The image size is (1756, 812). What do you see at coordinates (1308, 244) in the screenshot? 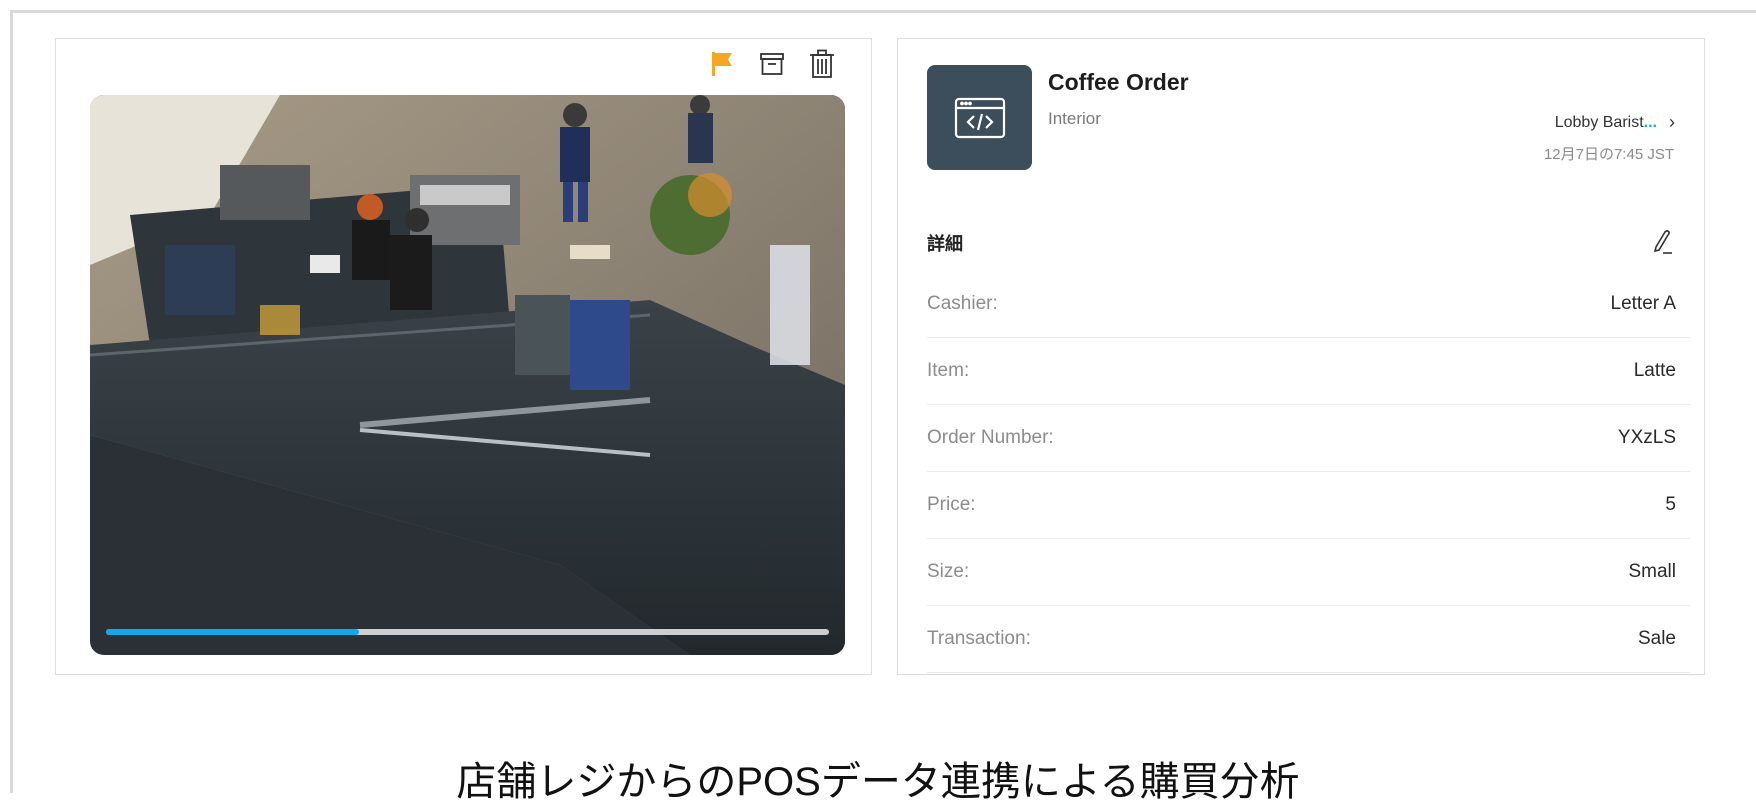
I see `details-header: 詳細` at bounding box center [1308, 244].